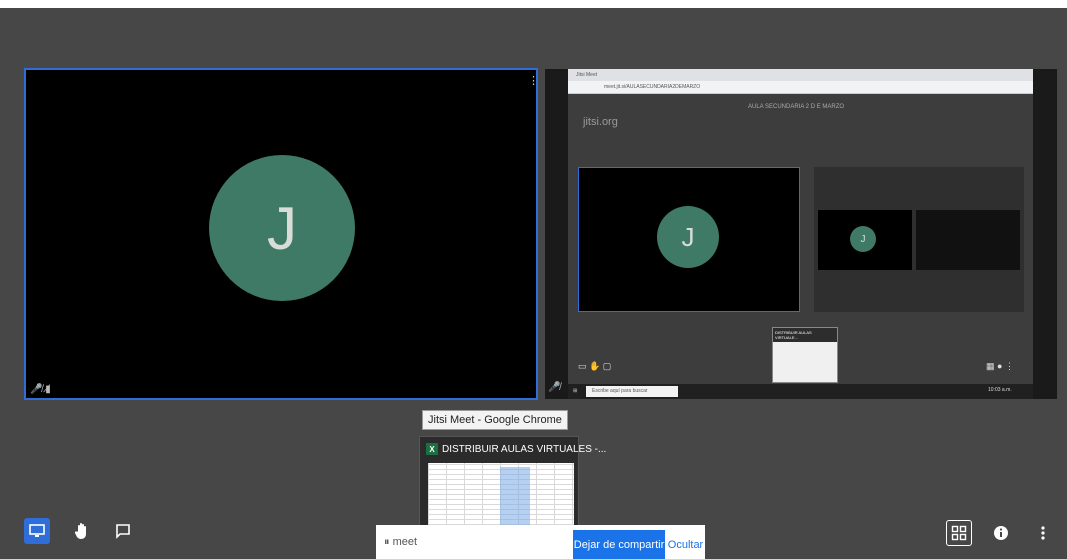 Image resolution: width=1067 pixels, height=559 pixels. I want to click on more-options-button, so click(1043, 533).